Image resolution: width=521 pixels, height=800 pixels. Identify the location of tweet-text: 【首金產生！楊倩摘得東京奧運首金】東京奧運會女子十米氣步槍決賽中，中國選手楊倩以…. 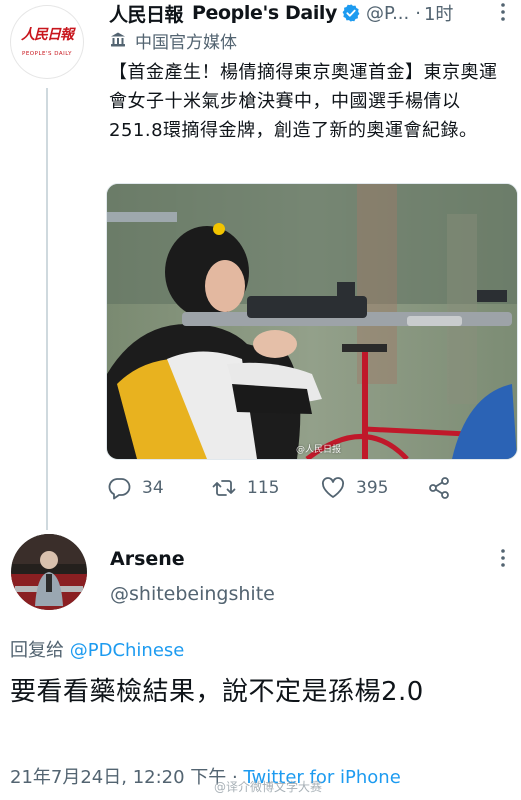
(303, 101).